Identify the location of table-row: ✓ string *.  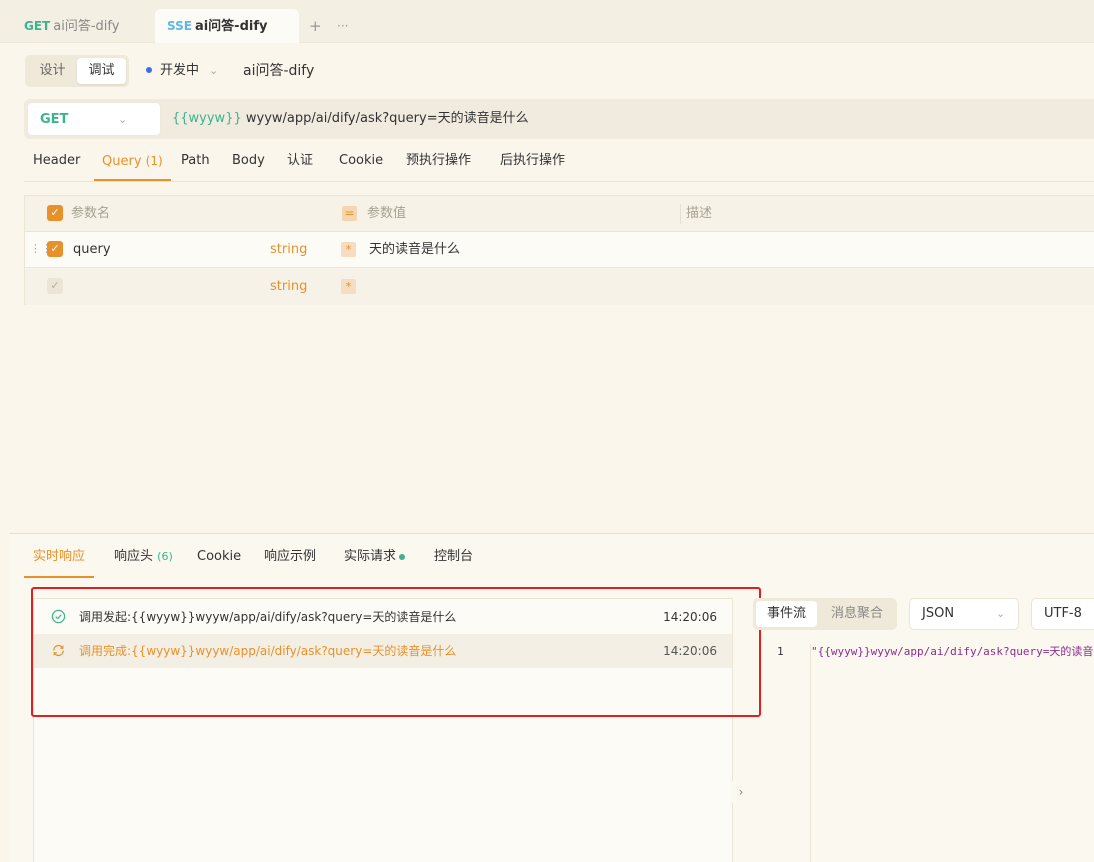
(559, 287).